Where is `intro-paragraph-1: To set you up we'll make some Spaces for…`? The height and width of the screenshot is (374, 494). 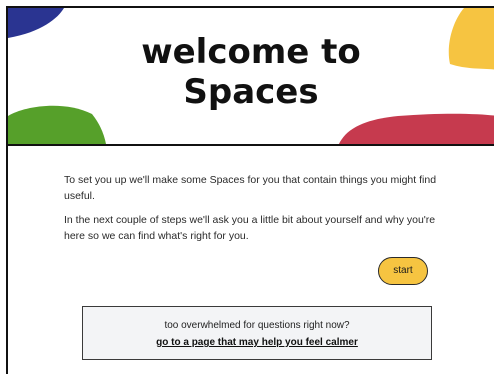 intro-paragraph-1: To set you up we'll make some Spaces for… is located at coordinates (250, 188).